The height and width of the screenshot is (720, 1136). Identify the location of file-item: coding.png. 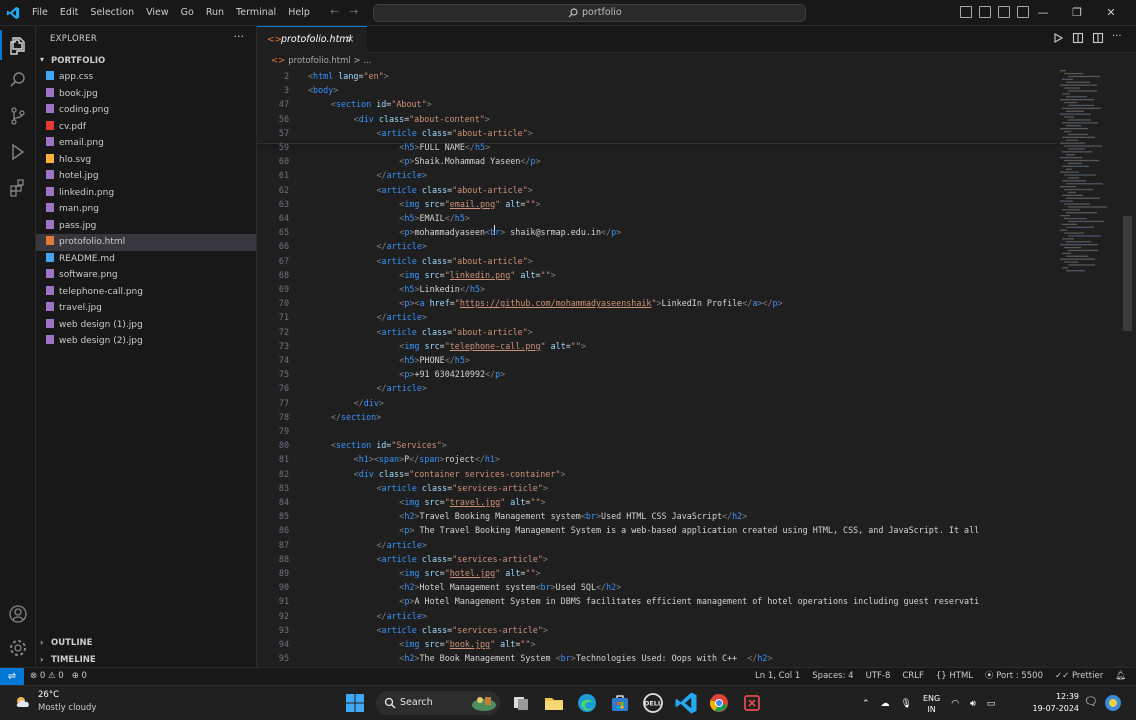
(146, 110).